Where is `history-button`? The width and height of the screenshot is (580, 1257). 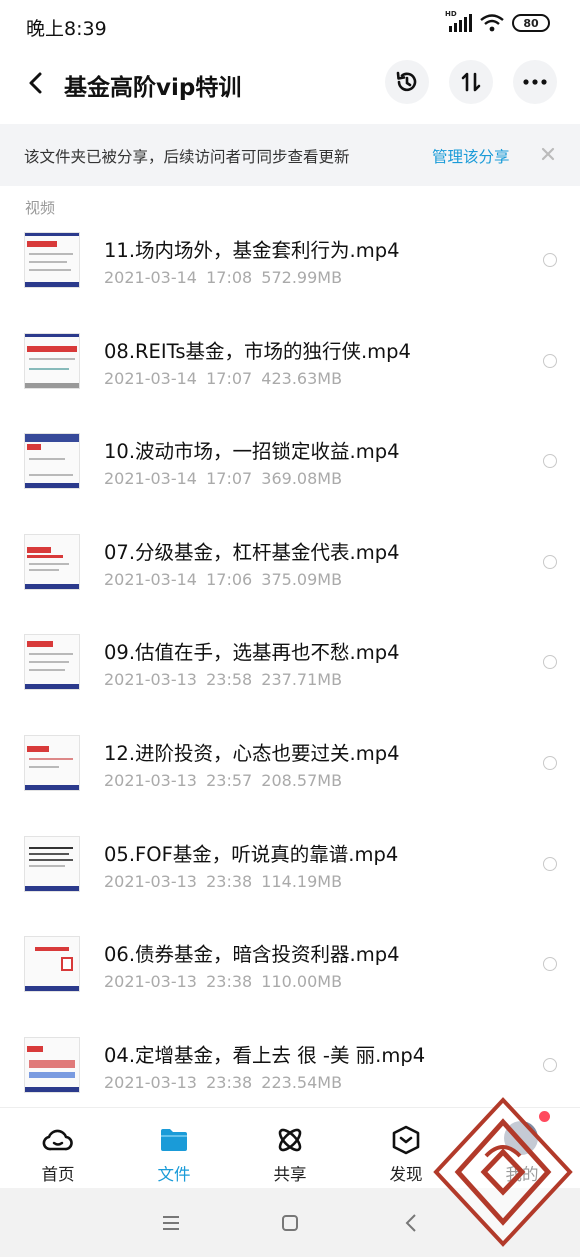 history-button is located at coordinates (407, 82).